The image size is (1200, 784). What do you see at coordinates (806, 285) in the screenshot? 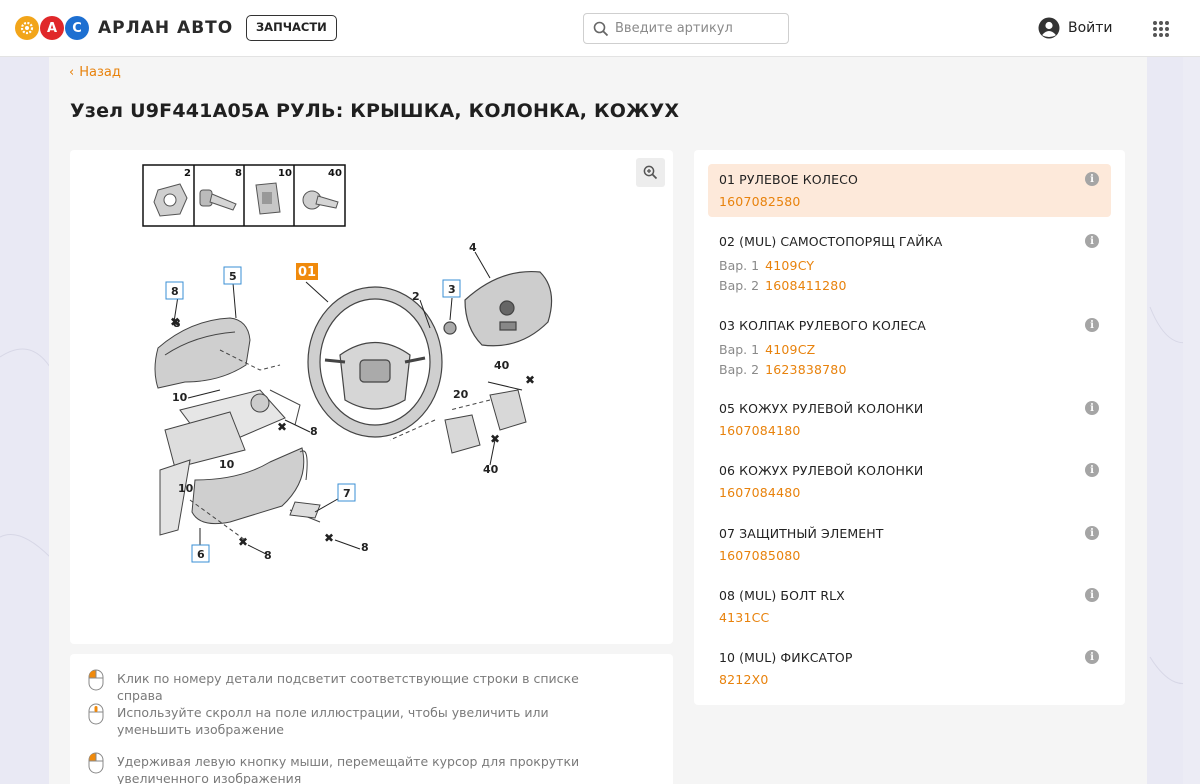
I see `part-number: 1608411280` at bounding box center [806, 285].